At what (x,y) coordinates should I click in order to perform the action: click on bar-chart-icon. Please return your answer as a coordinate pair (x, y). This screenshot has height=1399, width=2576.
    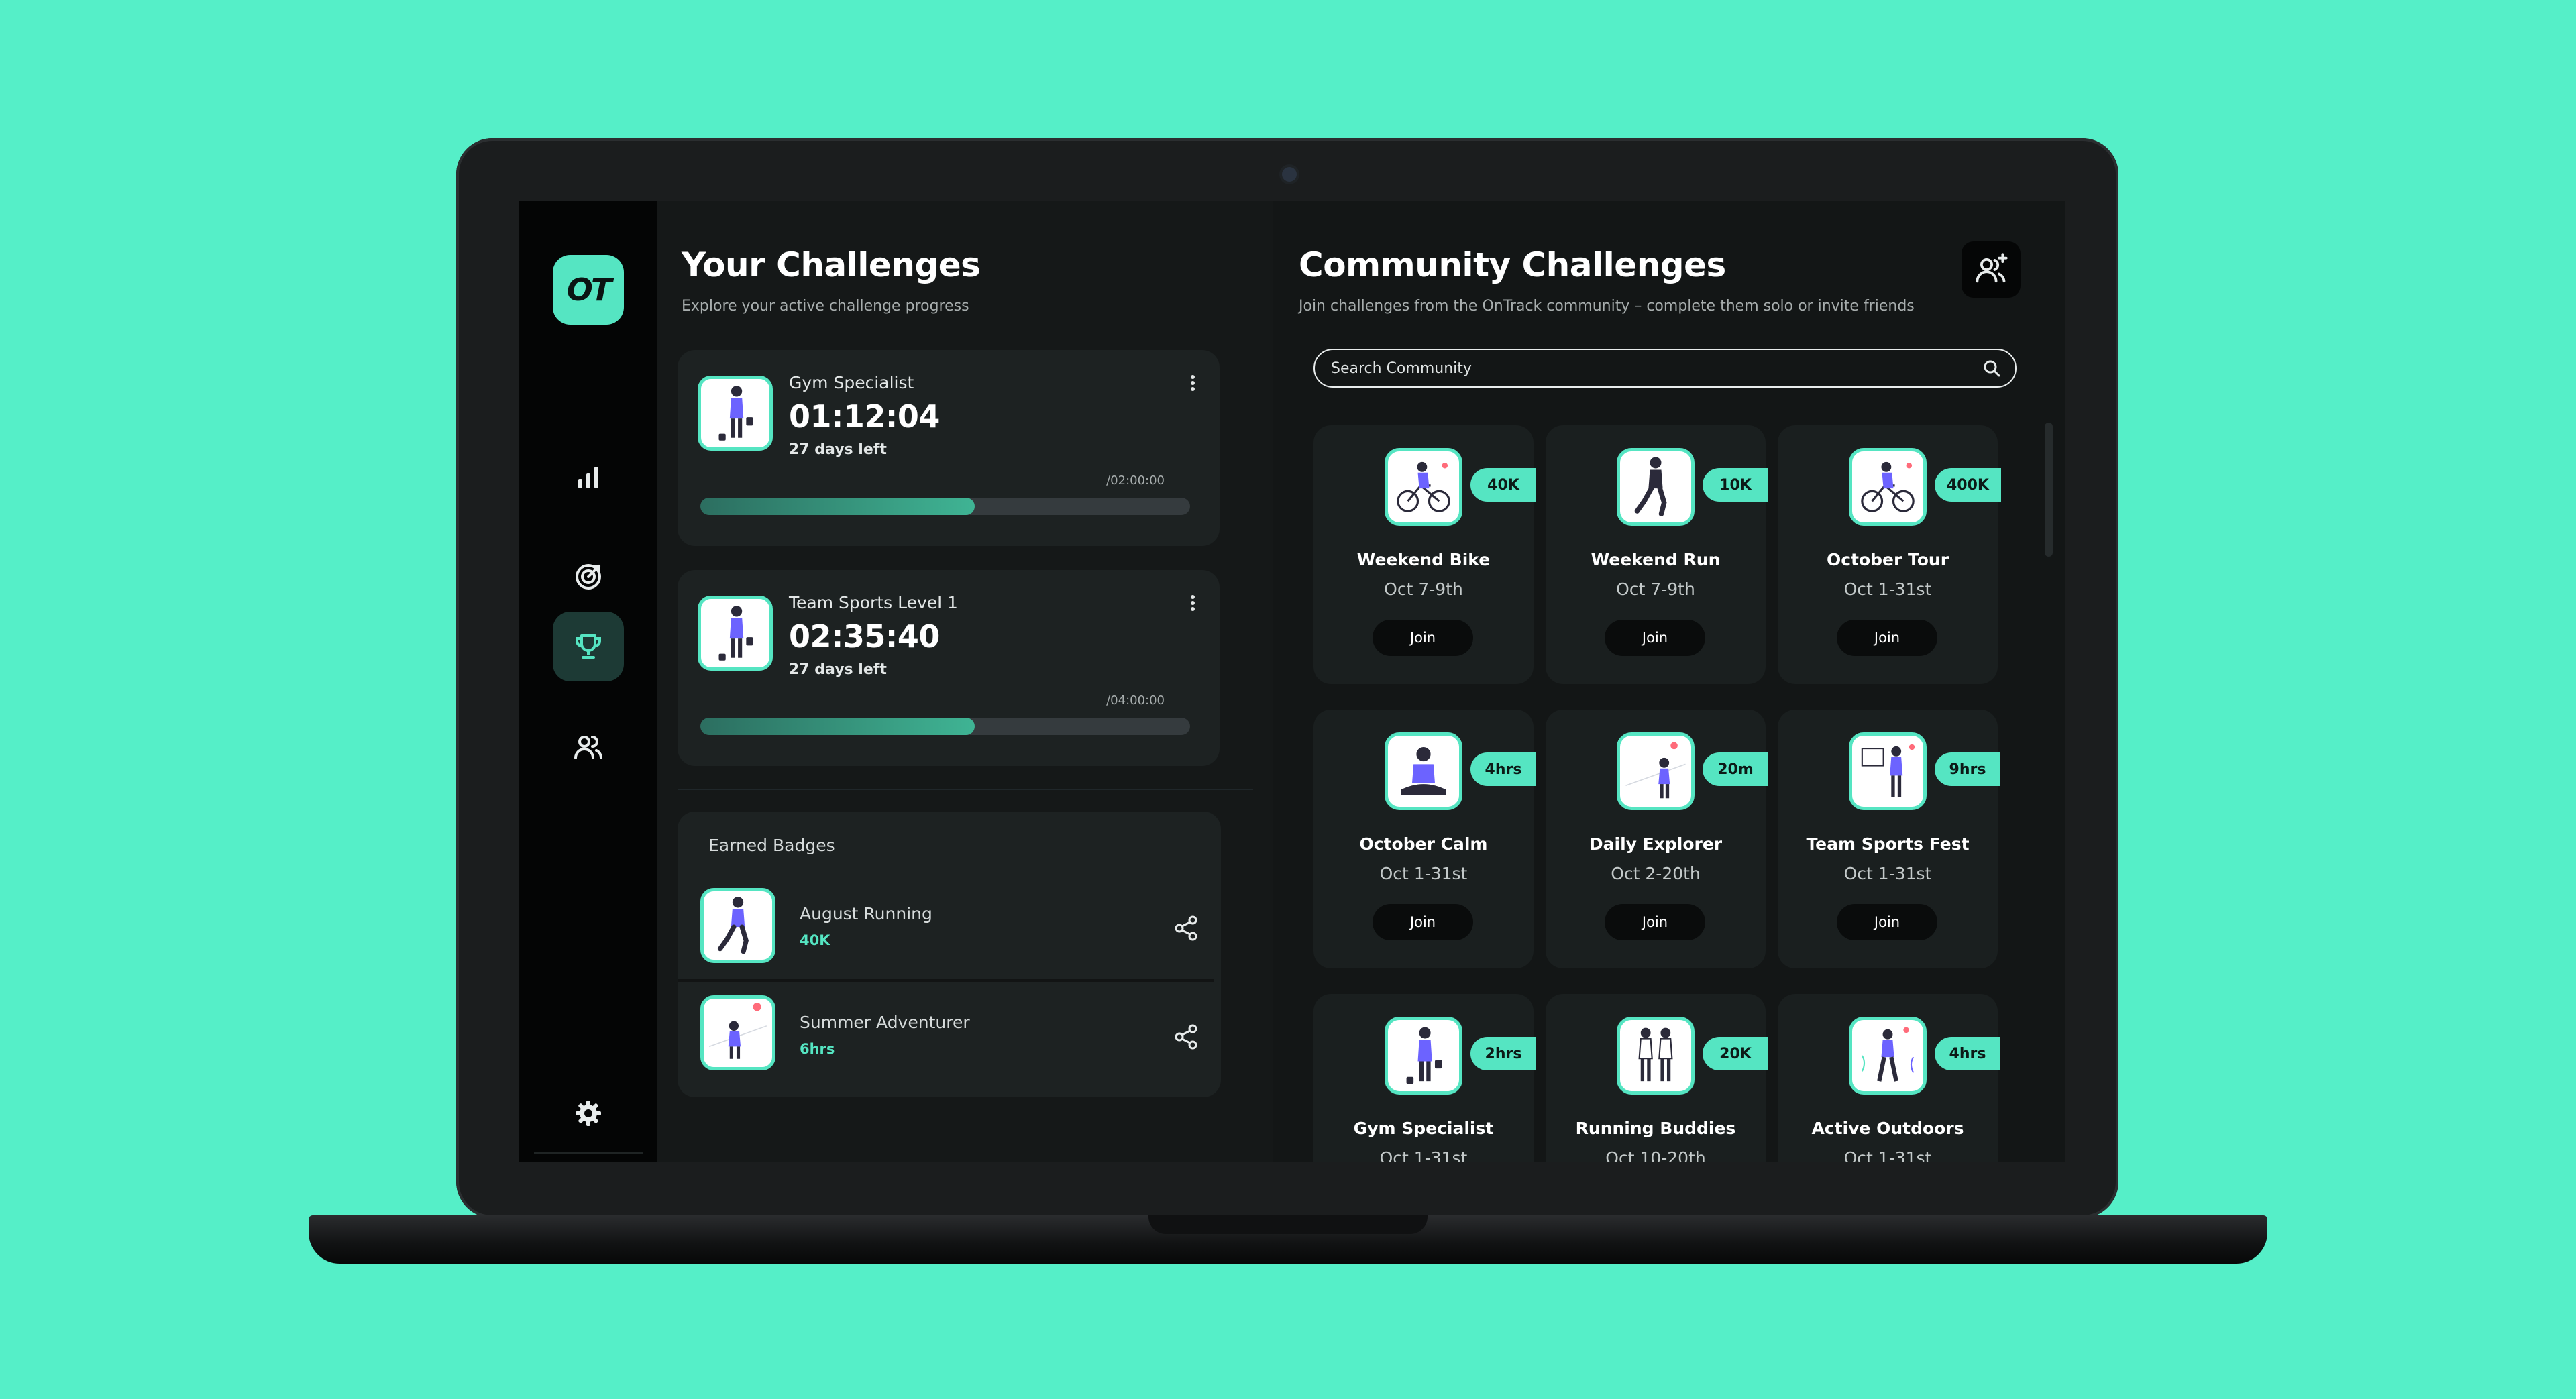
    Looking at the image, I should click on (588, 477).